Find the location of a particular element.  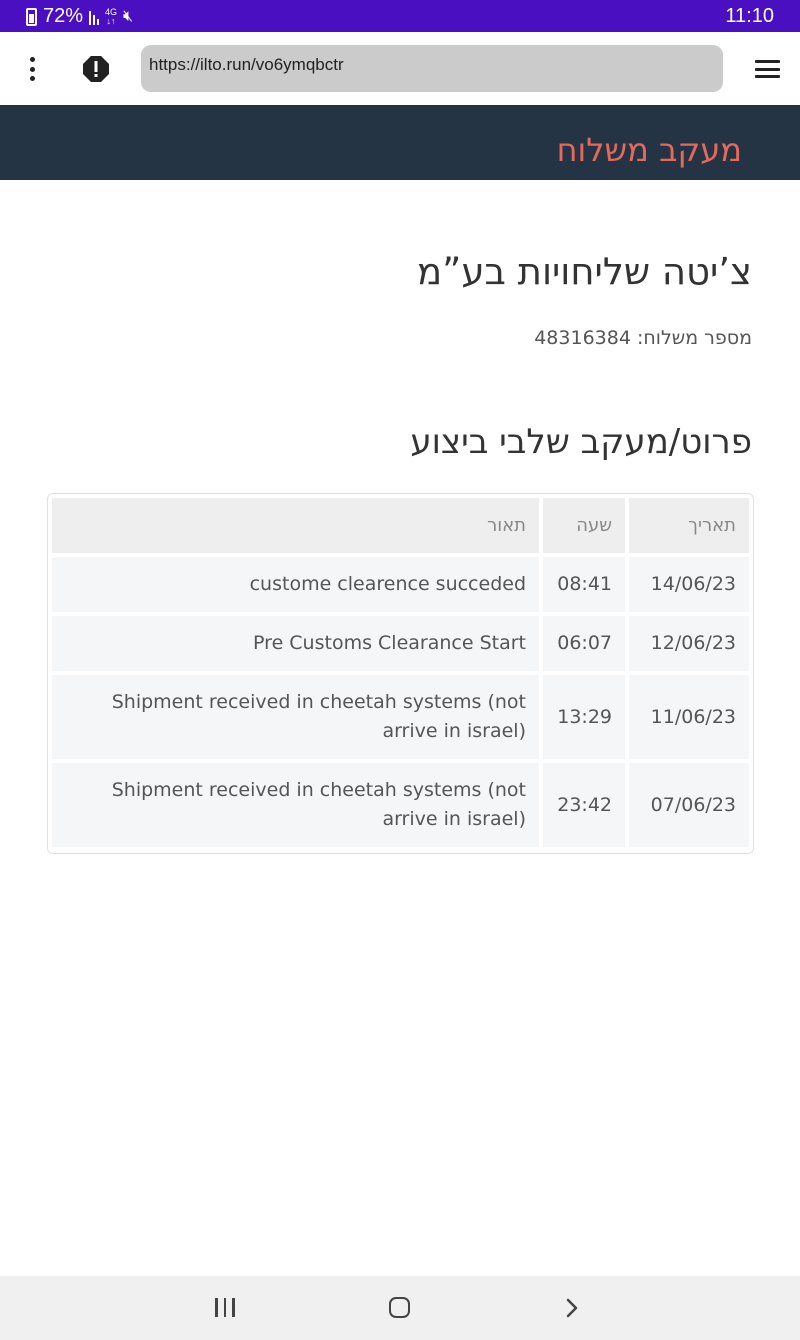

back-icon is located at coordinates (571, 1308).